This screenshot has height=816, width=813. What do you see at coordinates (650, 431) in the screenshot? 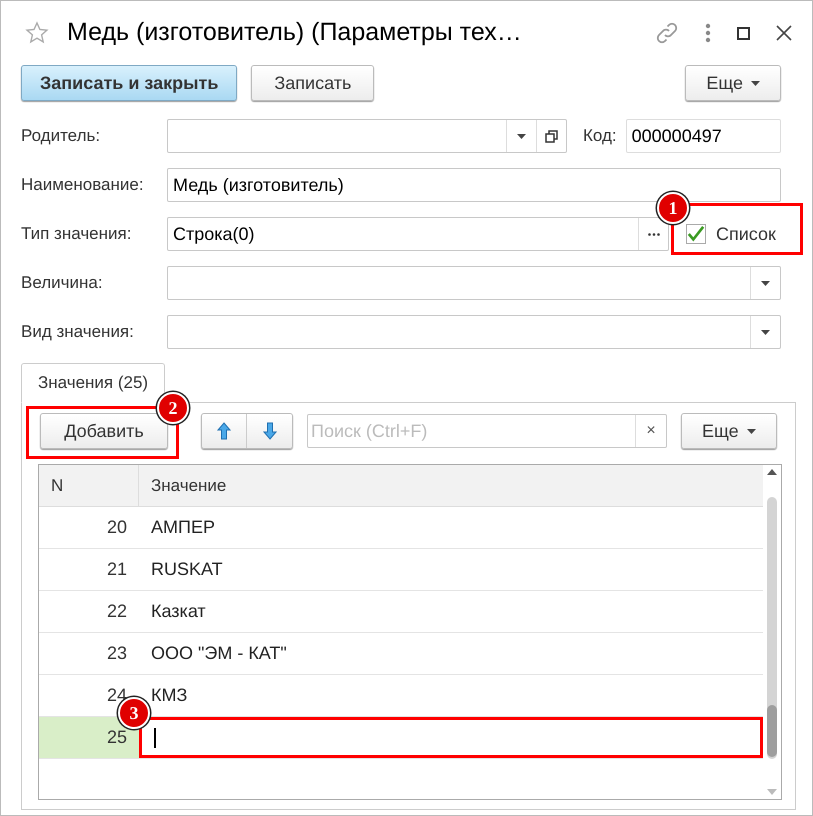
I see `clear-button: ×` at bounding box center [650, 431].